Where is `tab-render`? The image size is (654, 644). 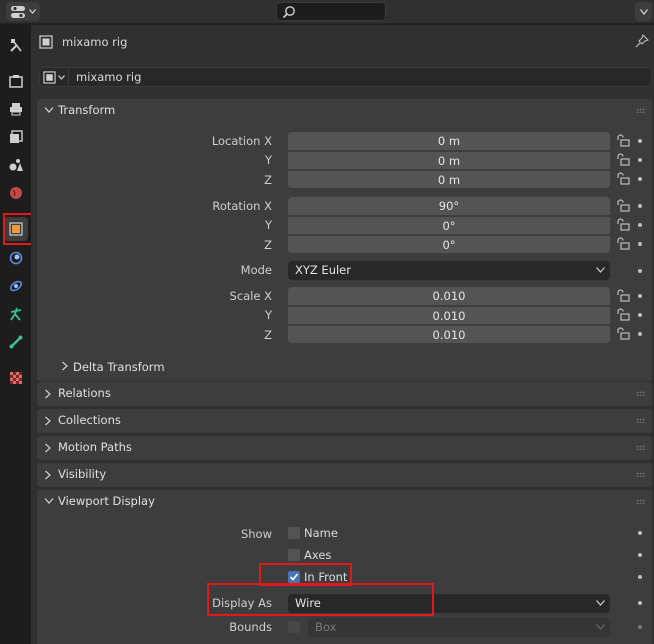 tab-render is located at coordinates (16, 81).